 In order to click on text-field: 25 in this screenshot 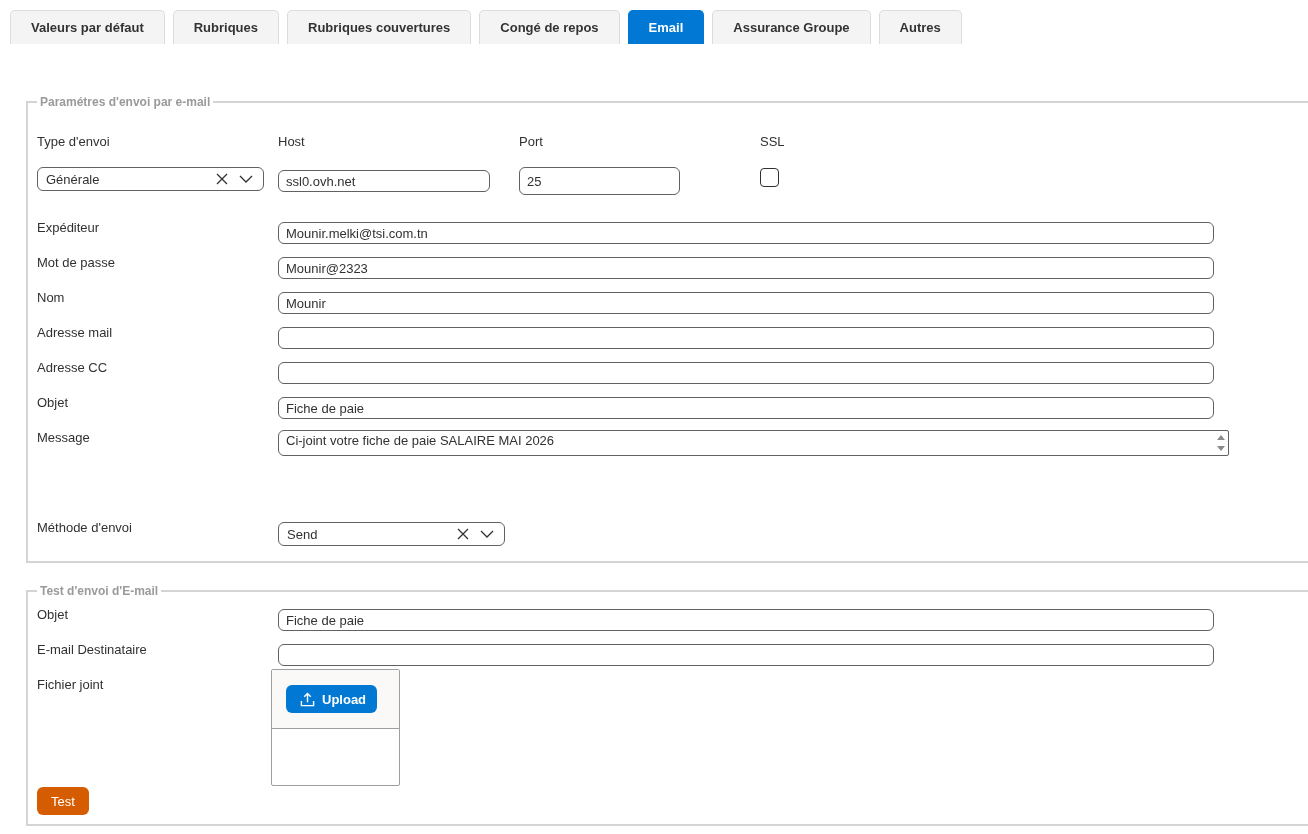, I will do `click(599, 181)`.